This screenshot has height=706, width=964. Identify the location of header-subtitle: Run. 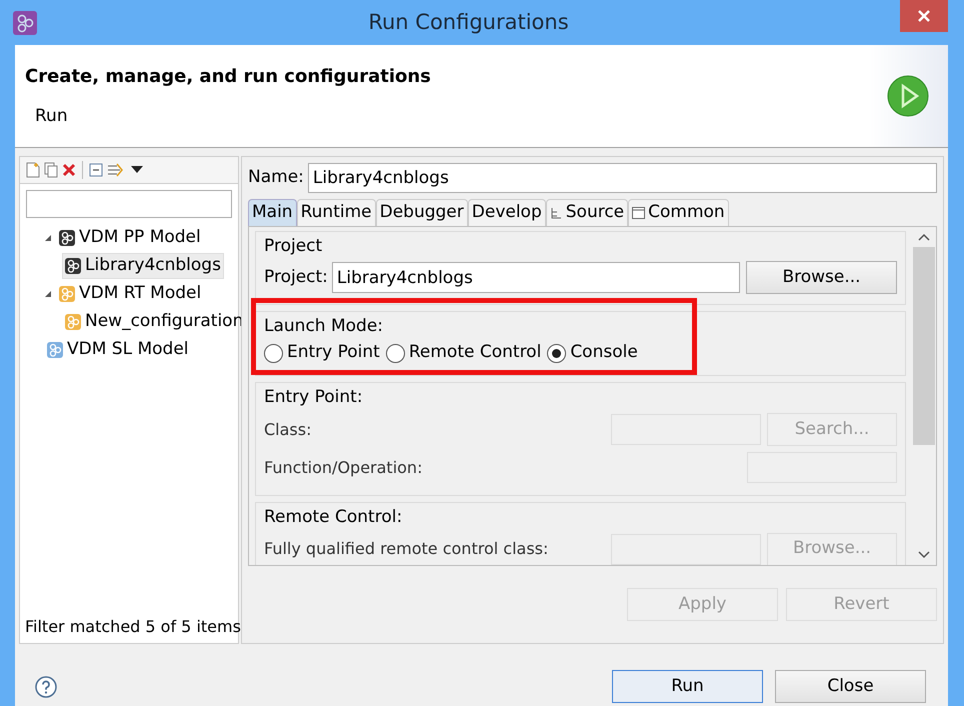
(51, 116).